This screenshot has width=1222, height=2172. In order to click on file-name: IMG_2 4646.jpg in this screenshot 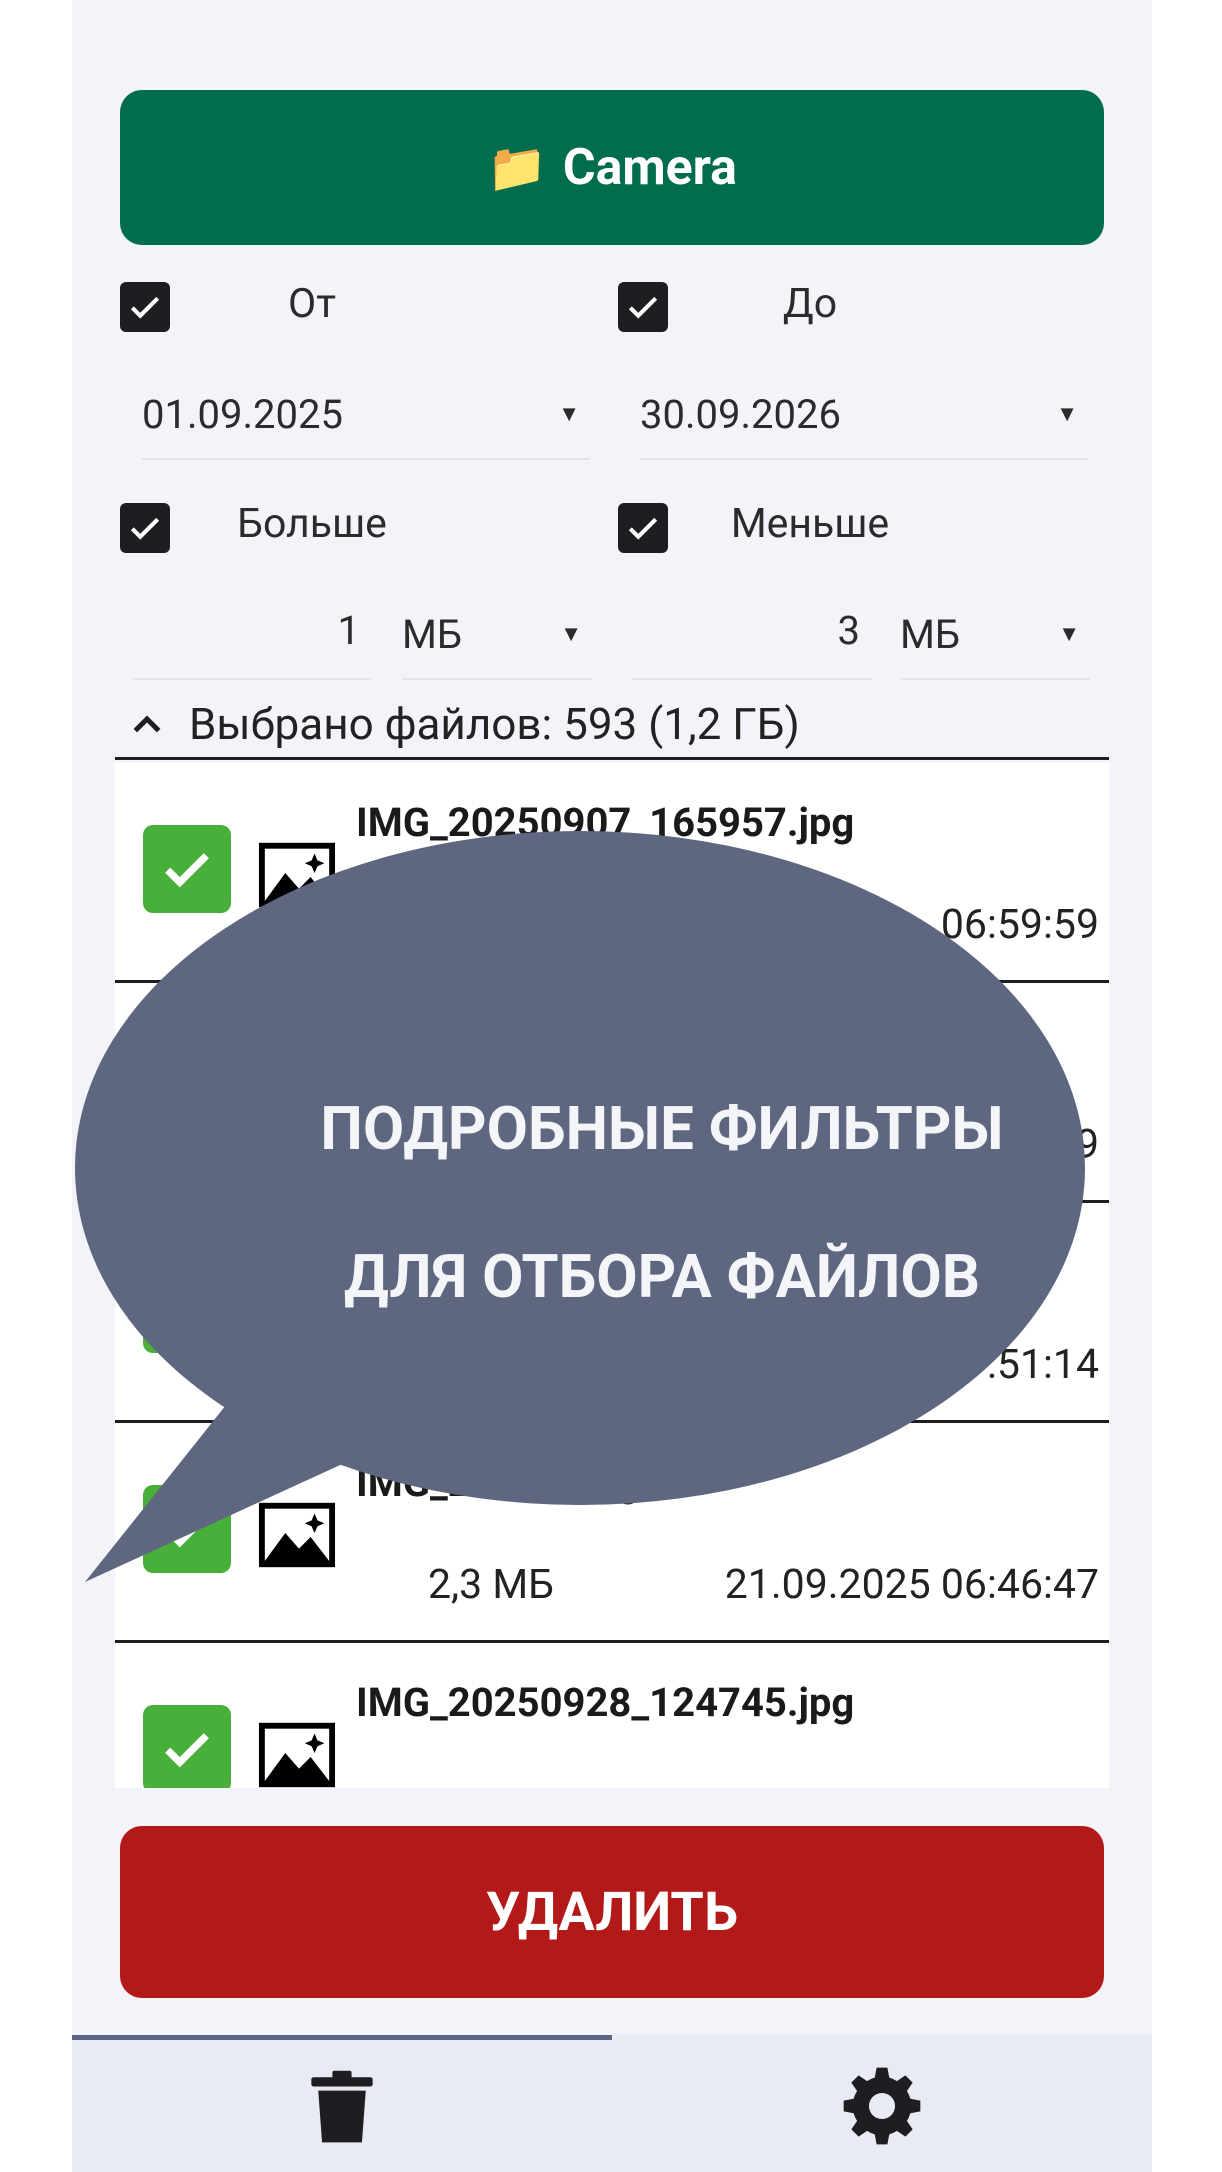, I will do `click(498, 1482)`.